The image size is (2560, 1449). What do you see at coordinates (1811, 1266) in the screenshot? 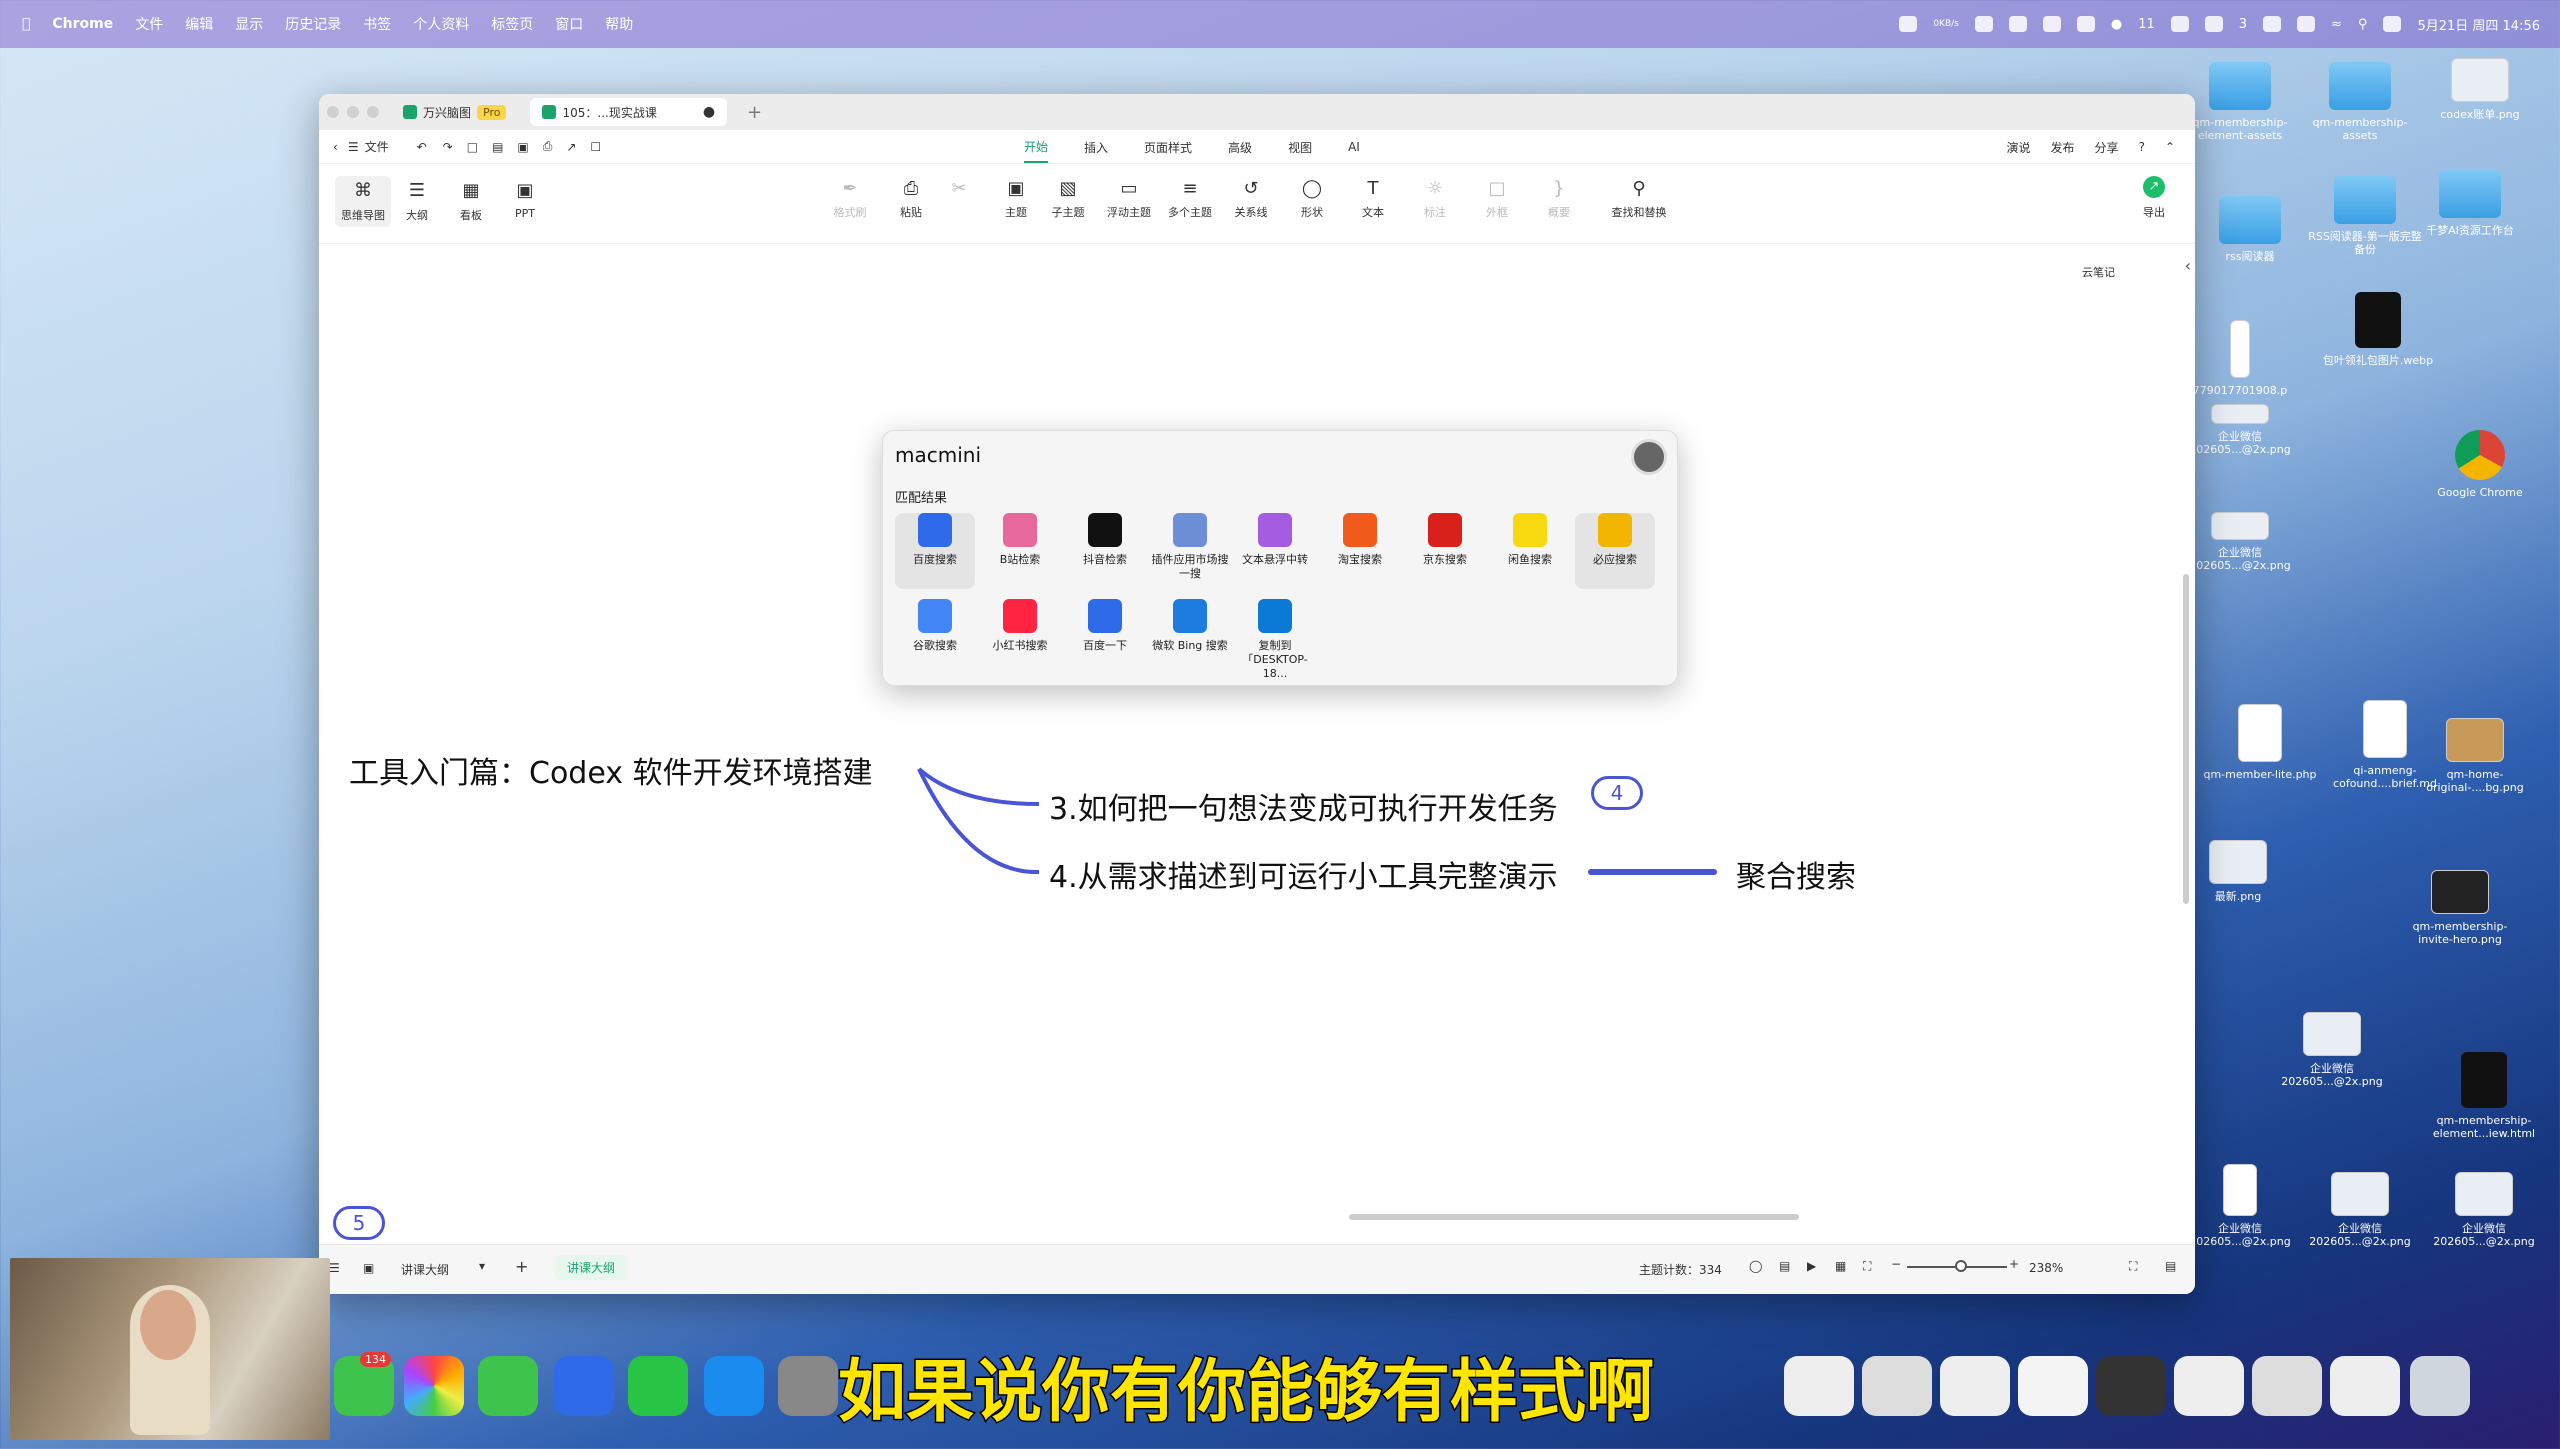
I see `play-icon: ▶` at bounding box center [1811, 1266].